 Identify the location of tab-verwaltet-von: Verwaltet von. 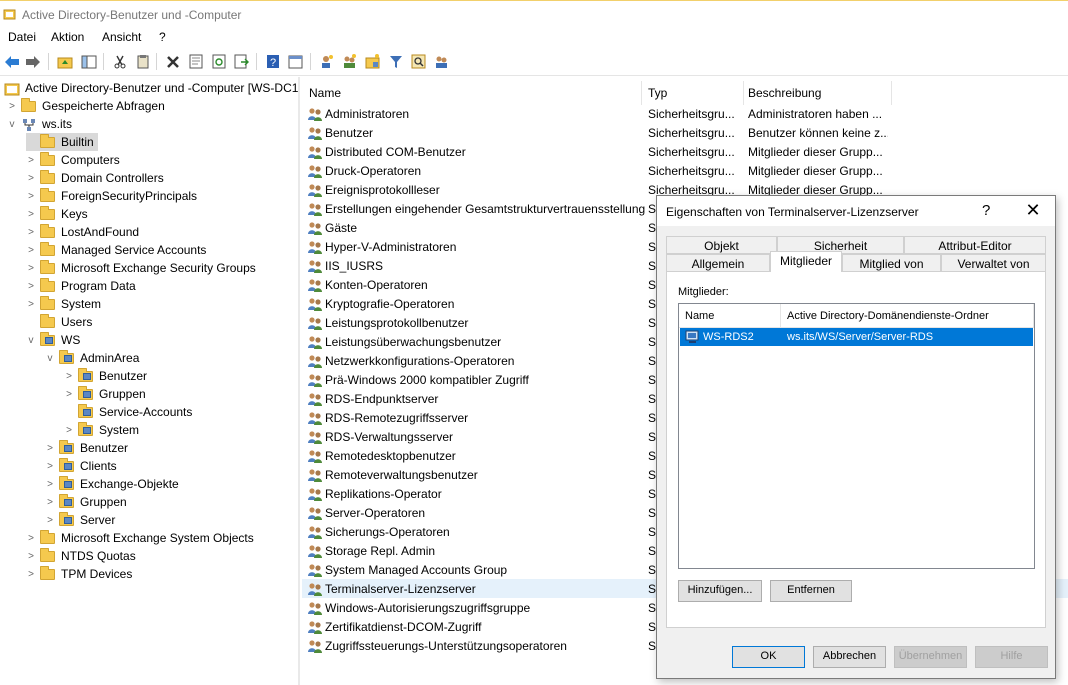
(993, 263).